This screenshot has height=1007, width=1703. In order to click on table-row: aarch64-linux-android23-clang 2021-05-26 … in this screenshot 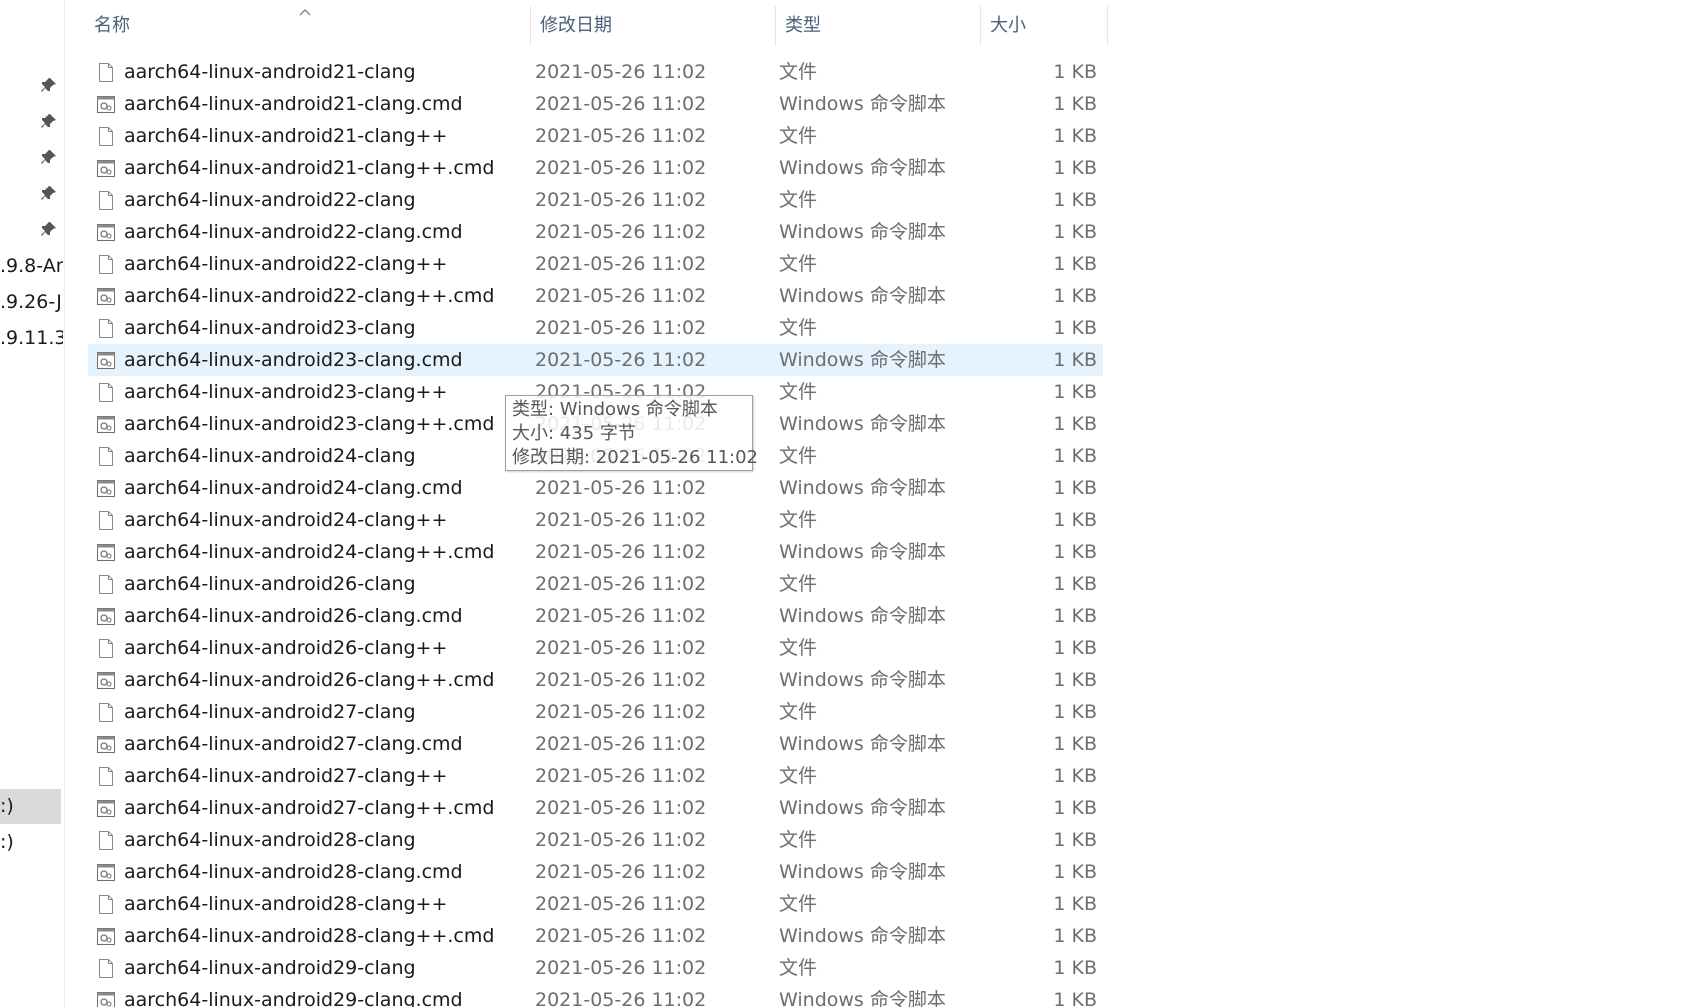, I will do `click(595, 328)`.